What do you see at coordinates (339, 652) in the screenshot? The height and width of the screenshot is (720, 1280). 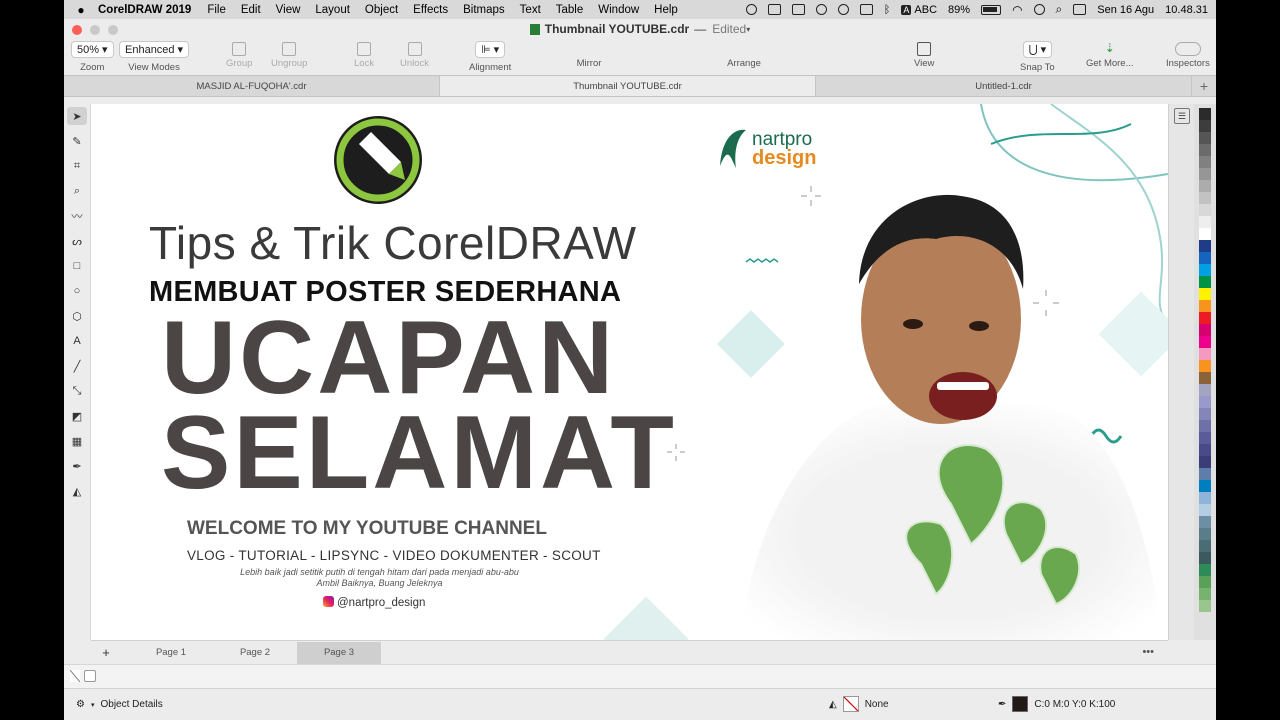 I see `page-tab-3: Page 3` at bounding box center [339, 652].